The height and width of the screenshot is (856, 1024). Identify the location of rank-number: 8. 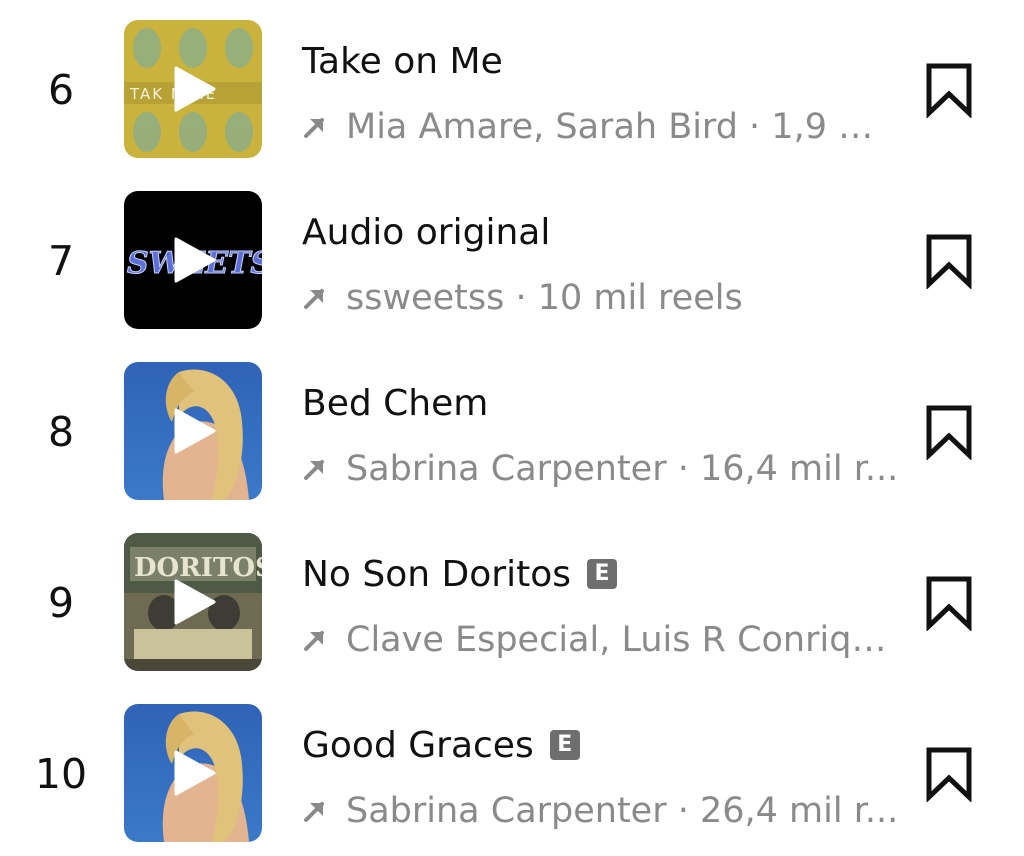
(61, 432).